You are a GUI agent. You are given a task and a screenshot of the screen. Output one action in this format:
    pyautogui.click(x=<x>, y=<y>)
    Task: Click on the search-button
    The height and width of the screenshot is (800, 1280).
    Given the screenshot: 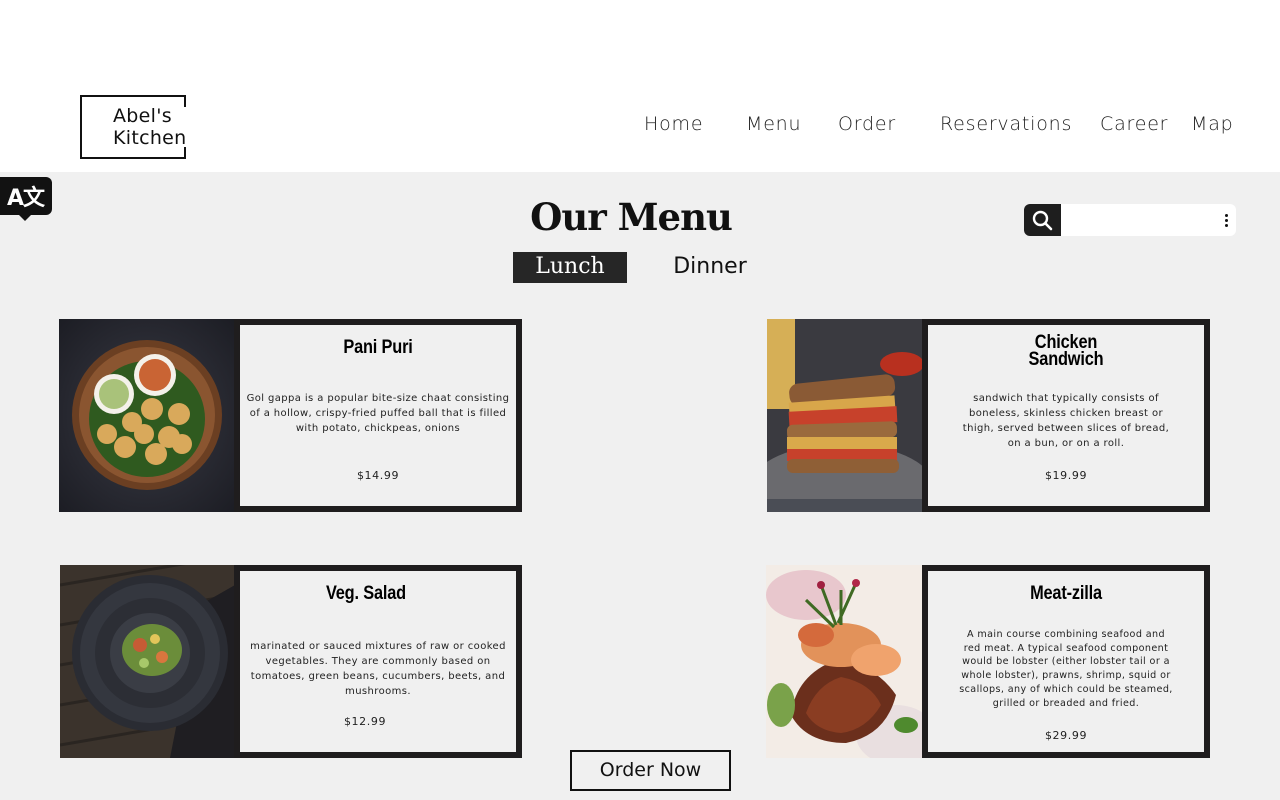 What is the action you would take?
    pyautogui.click(x=1042, y=220)
    